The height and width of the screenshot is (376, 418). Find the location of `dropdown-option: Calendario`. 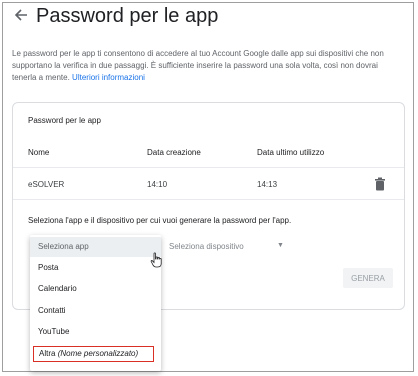

dropdown-option: Calendario is located at coordinates (95, 289).